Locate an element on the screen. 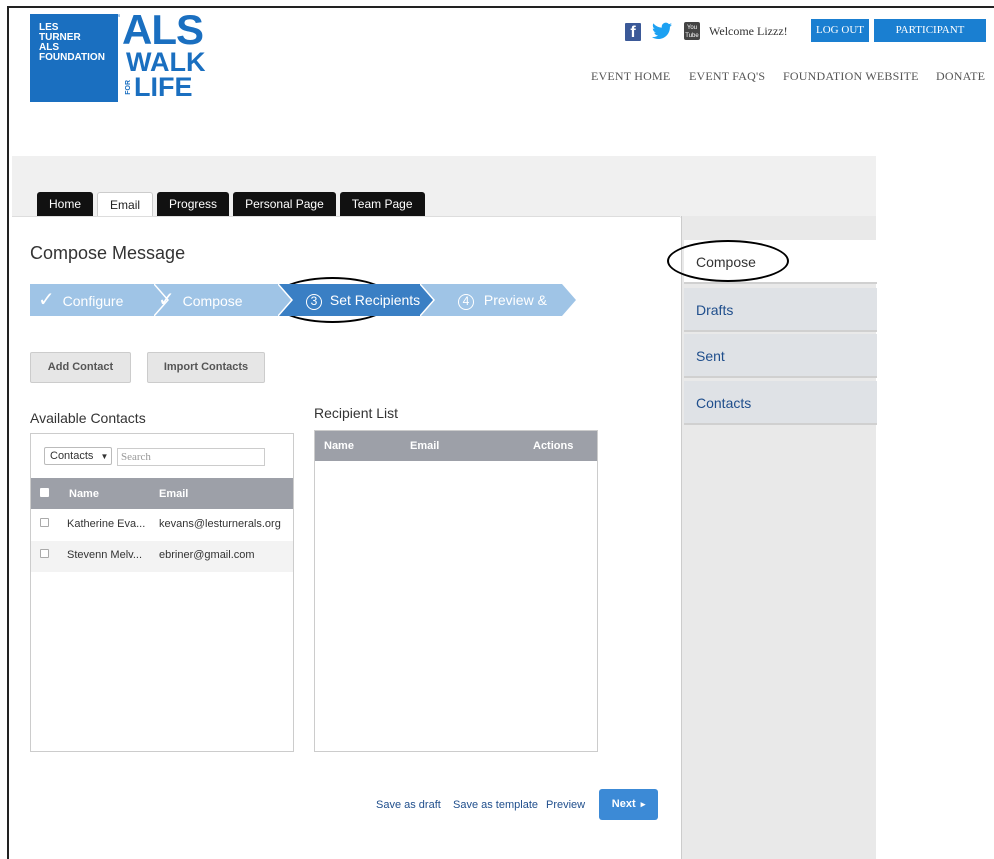 The height and width of the screenshot is (859, 994). als-walk-for-life-logo: ALS WALK FOR LIFE is located at coordinates (164, 54).